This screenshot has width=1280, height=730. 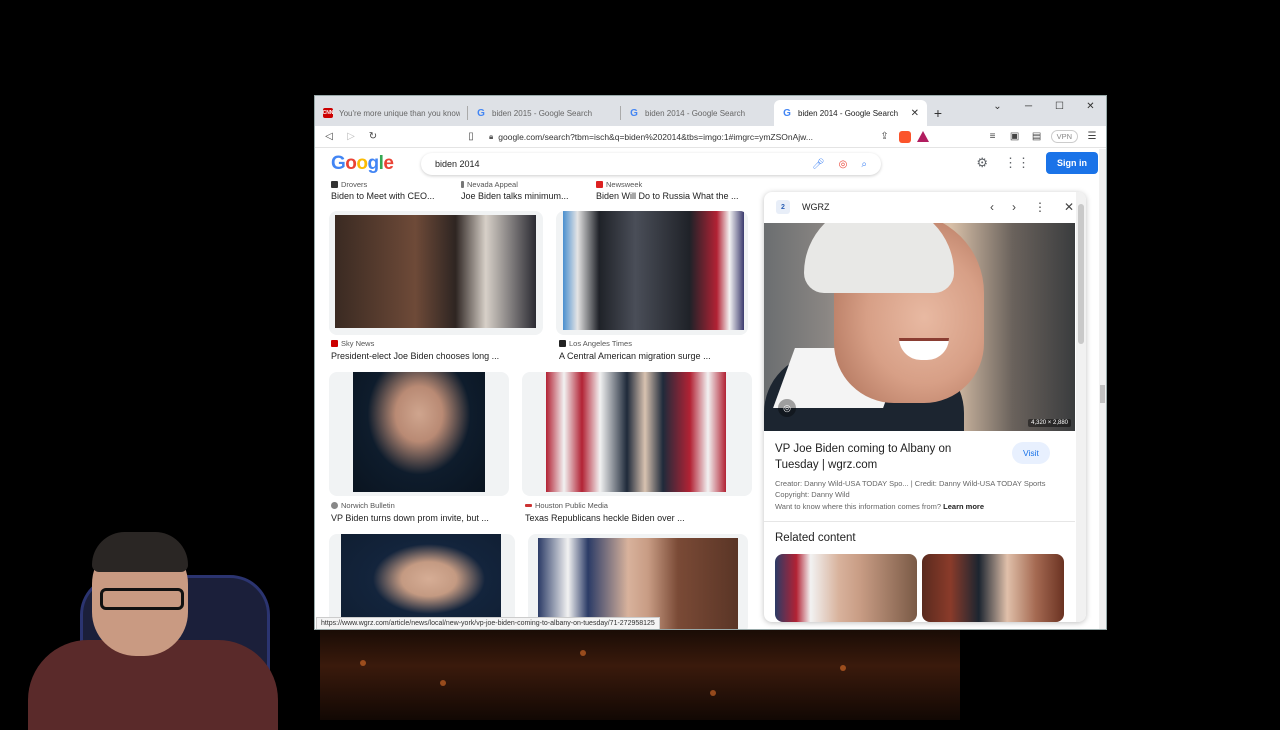 What do you see at coordinates (140, 552) in the screenshot?
I see `person-hair` at bounding box center [140, 552].